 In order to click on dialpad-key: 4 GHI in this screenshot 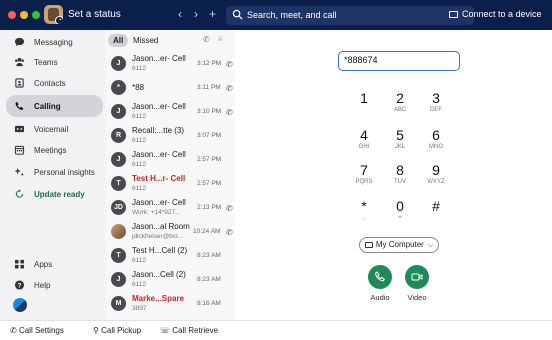, I will do `click(364, 139)`.